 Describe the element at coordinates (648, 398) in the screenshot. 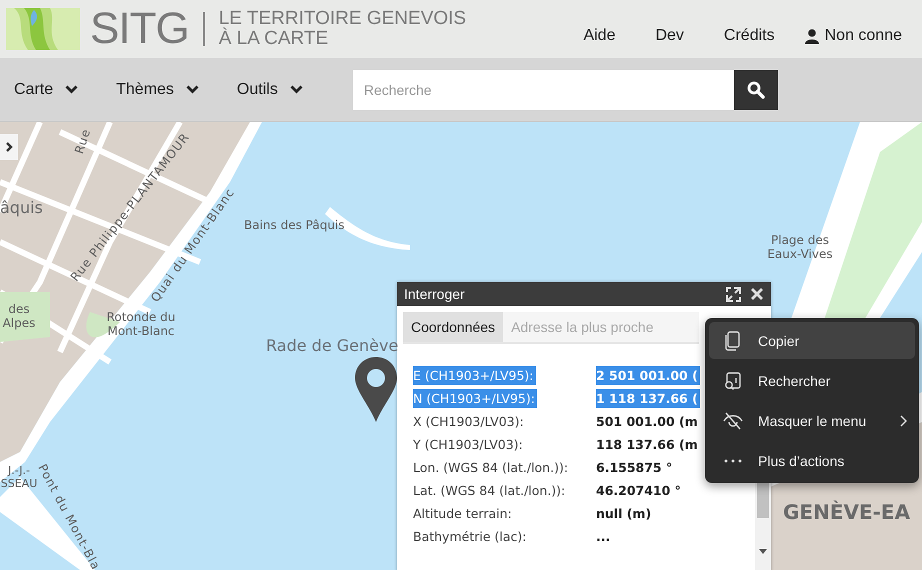

I see `field-value: 1 118 137.66 (` at that location.